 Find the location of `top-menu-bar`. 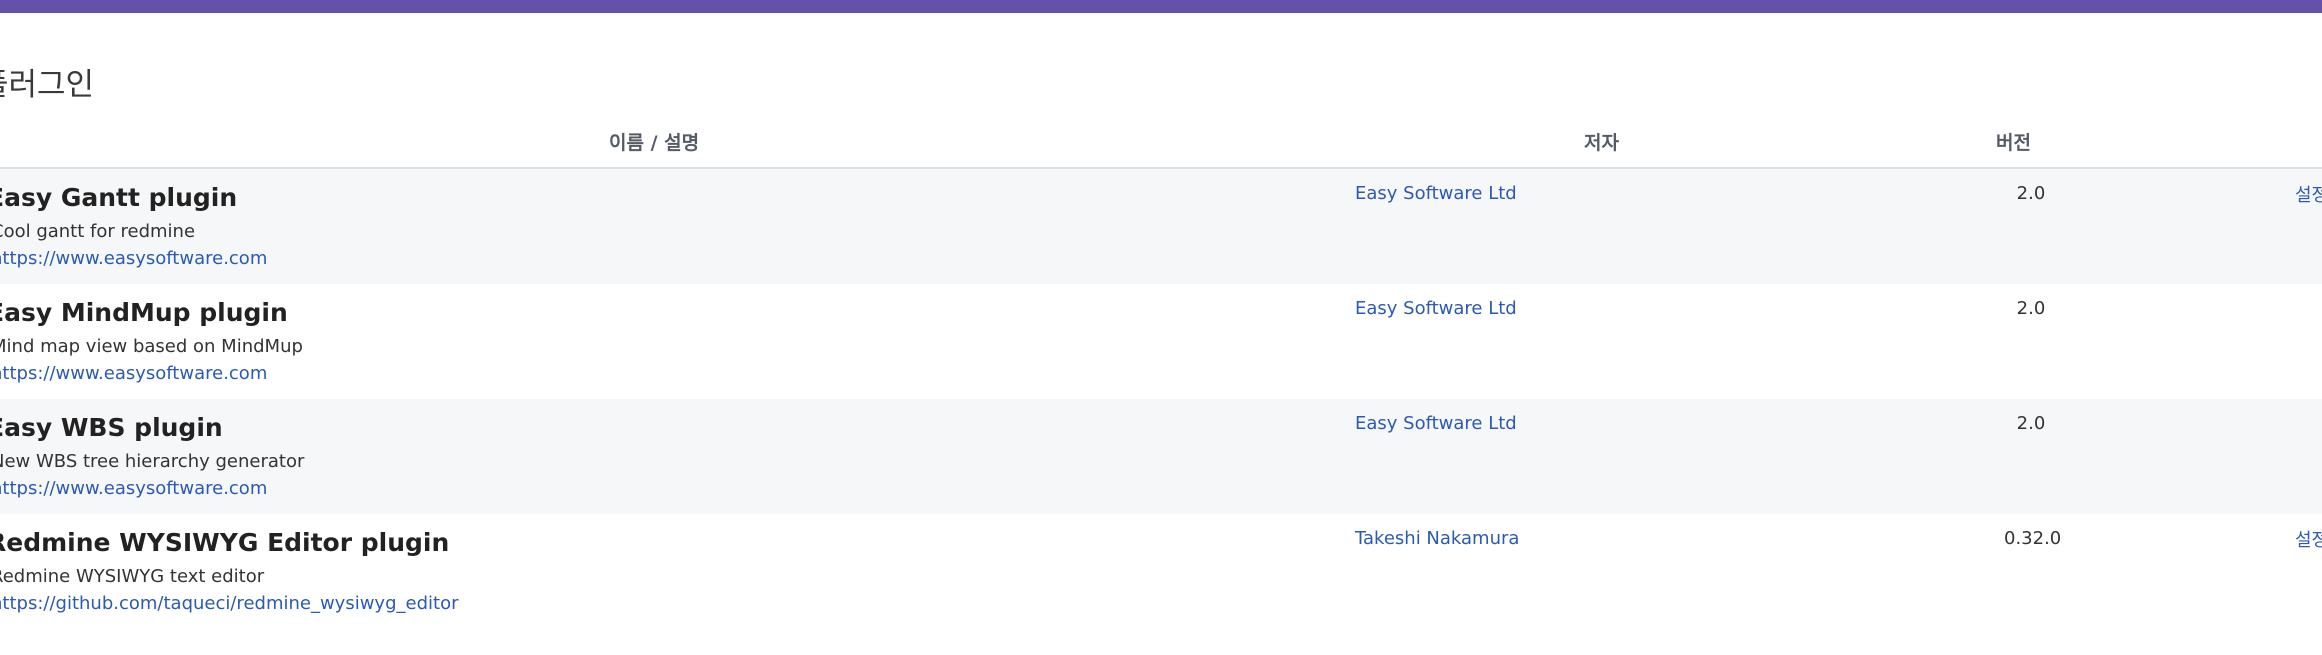

top-menu-bar is located at coordinates (1161, 6).